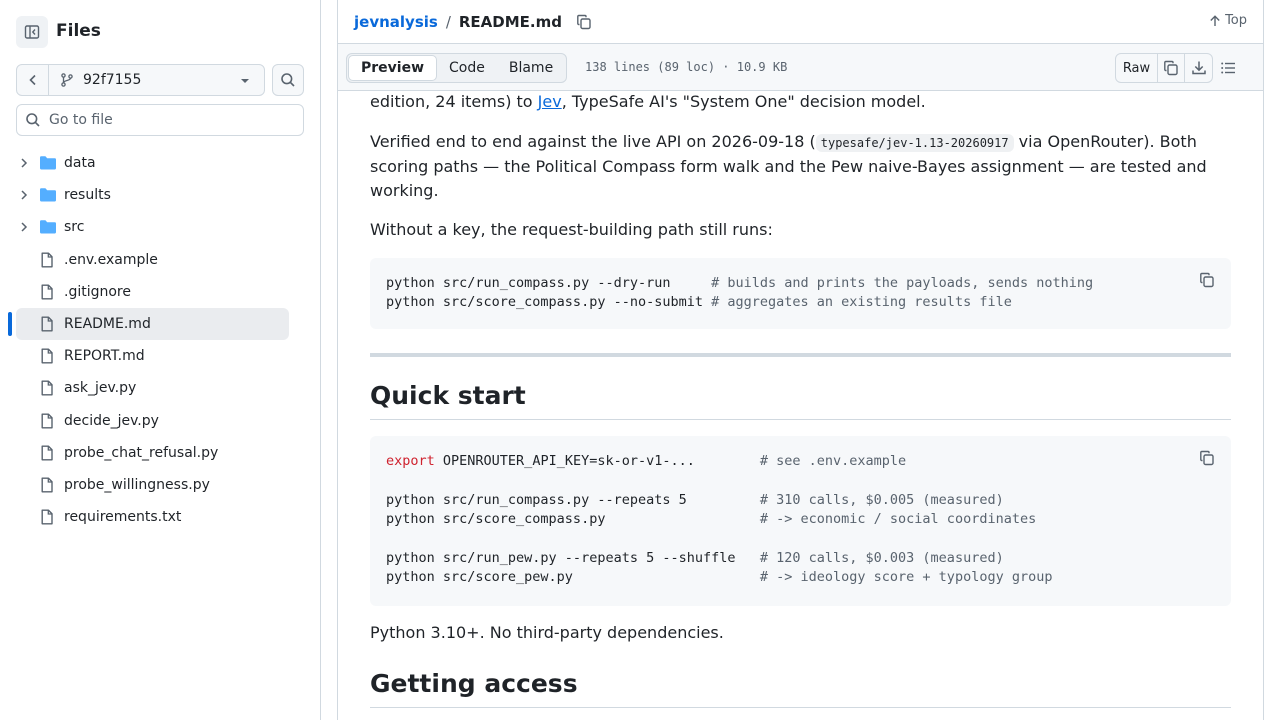 The image size is (1280, 720). Describe the element at coordinates (160, 388) in the screenshot. I see `tree-file: ask_jev.py` at that location.